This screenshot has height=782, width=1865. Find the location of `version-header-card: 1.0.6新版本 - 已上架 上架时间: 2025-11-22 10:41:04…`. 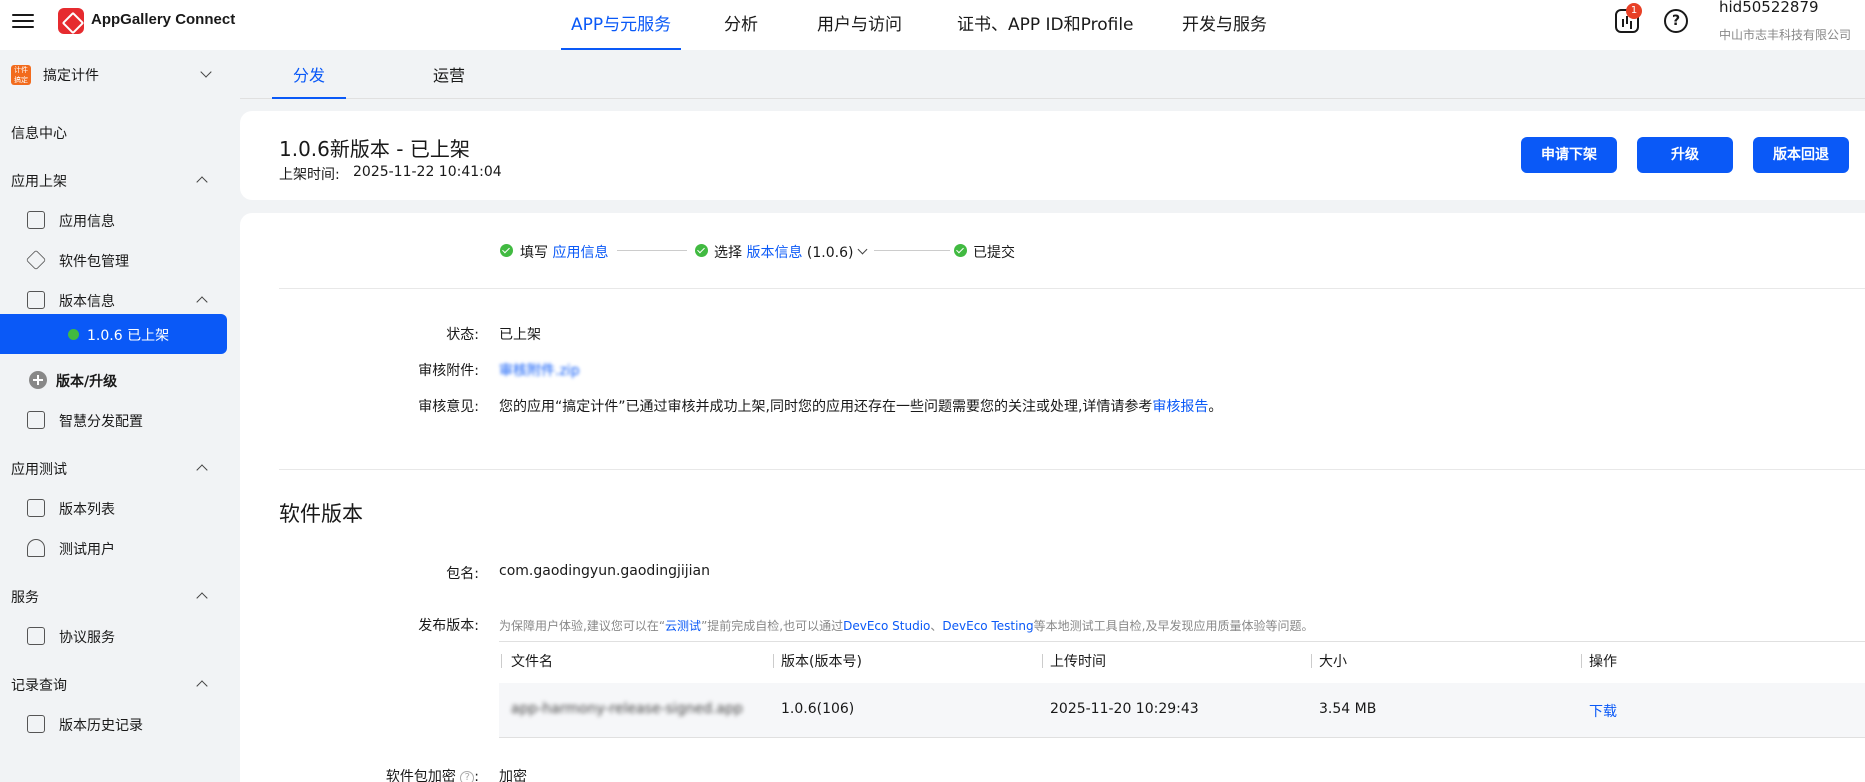

version-header-card: 1.0.6新版本 - 已上架 上架时间: 2025-11-22 10:41:04… is located at coordinates (1052, 155).